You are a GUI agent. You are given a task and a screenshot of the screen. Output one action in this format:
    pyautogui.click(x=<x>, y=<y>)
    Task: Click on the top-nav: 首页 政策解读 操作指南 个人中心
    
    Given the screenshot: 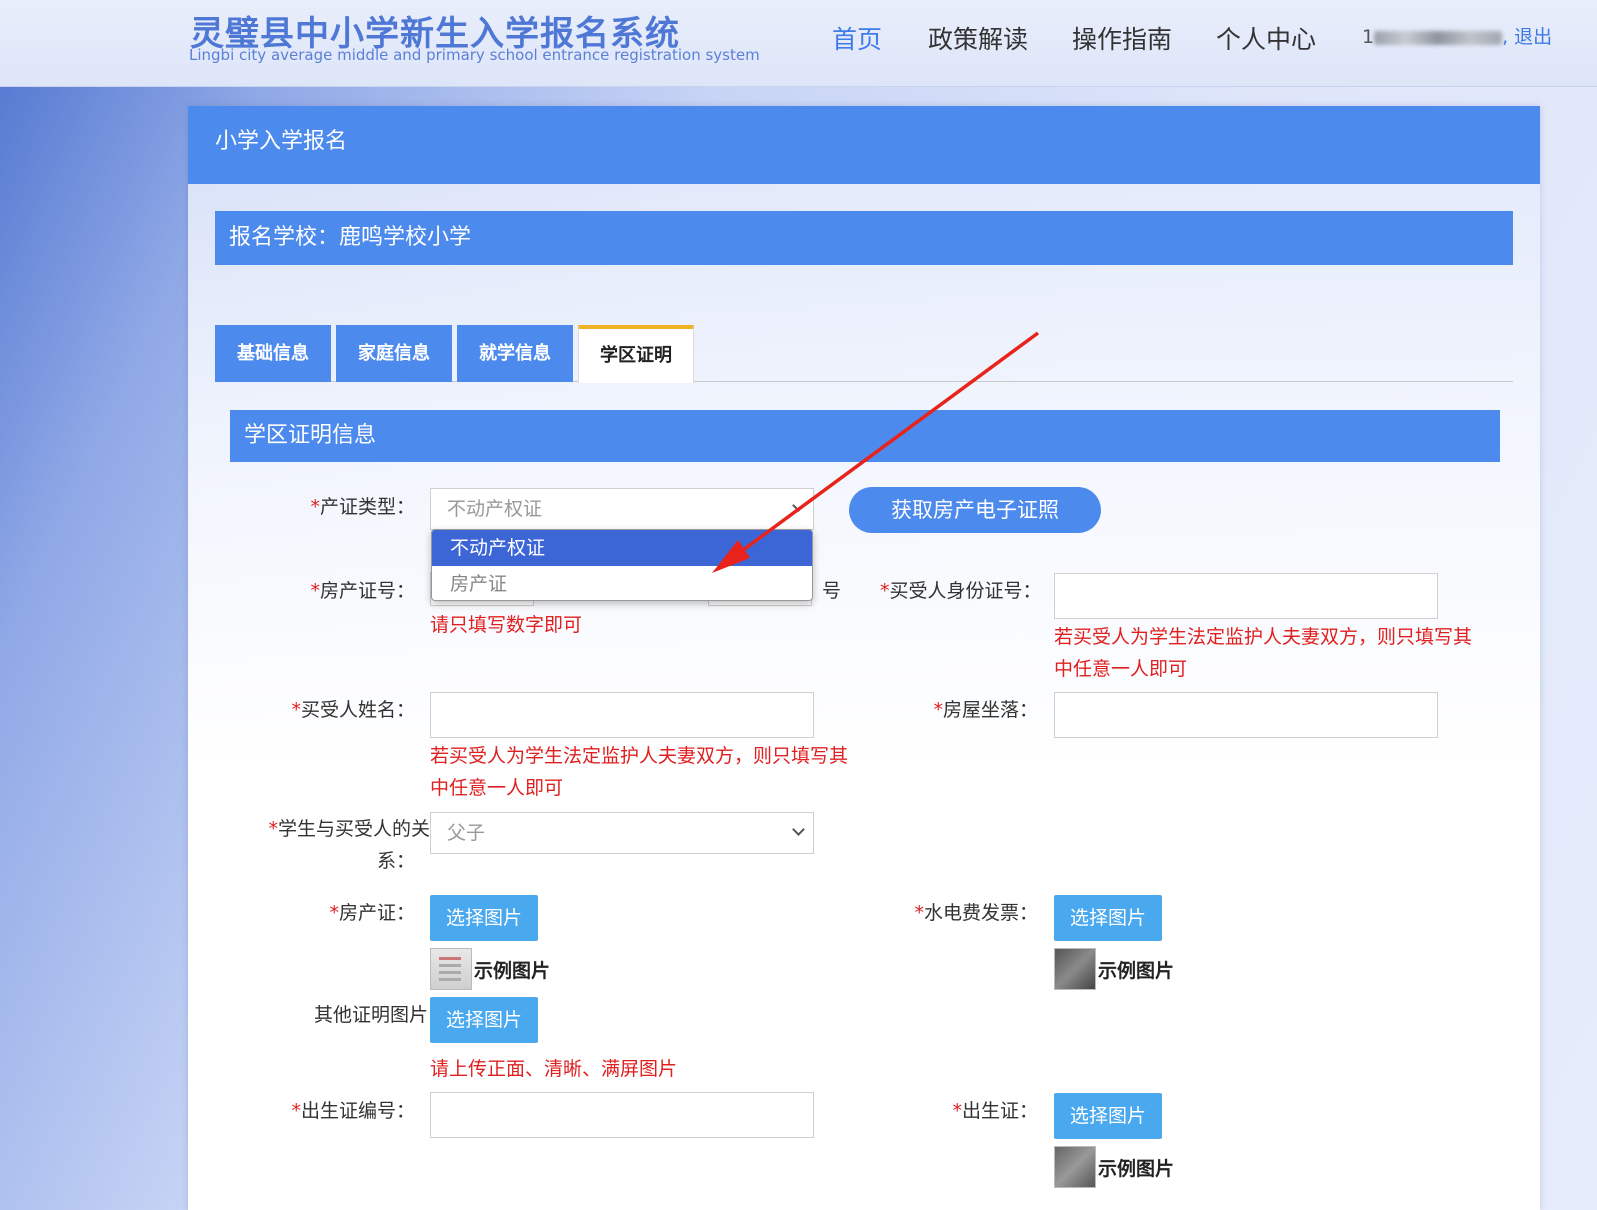 What is the action you would take?
    pyautogui.click(x=798, y=40)
    